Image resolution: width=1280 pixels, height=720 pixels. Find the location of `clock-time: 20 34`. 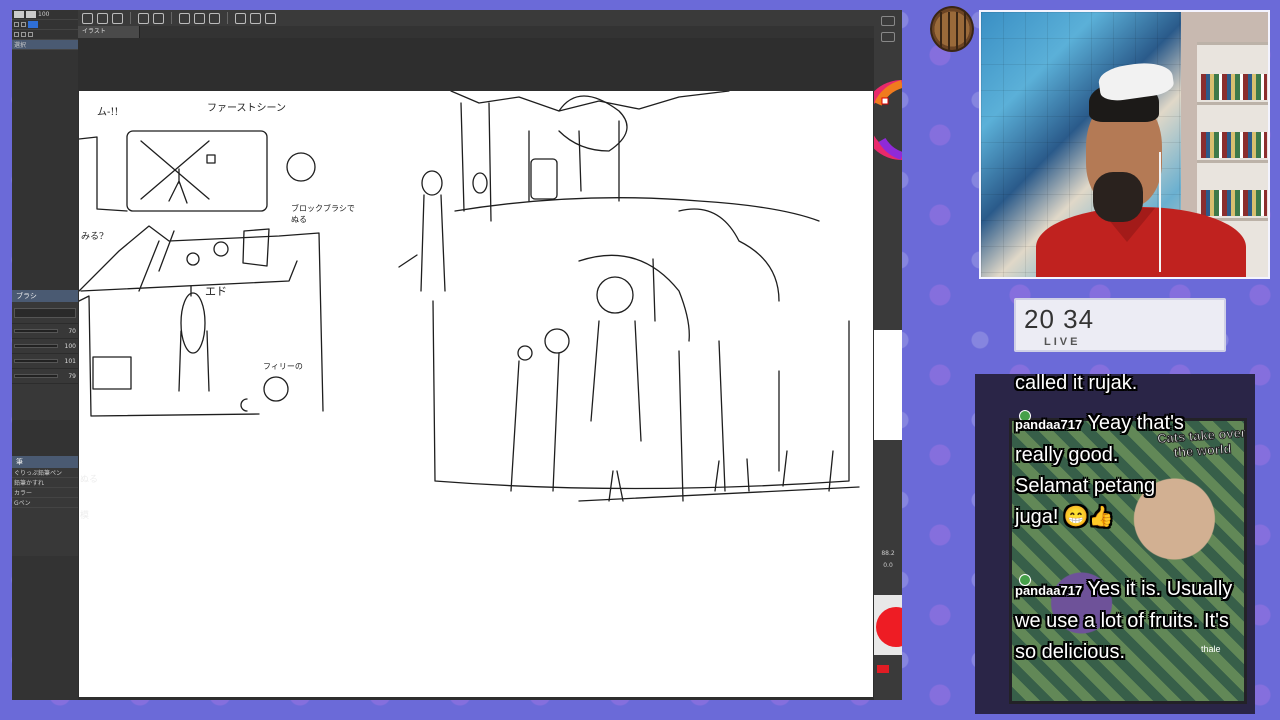

clock-time: 20 34 is located at coordinates (1059, 319).